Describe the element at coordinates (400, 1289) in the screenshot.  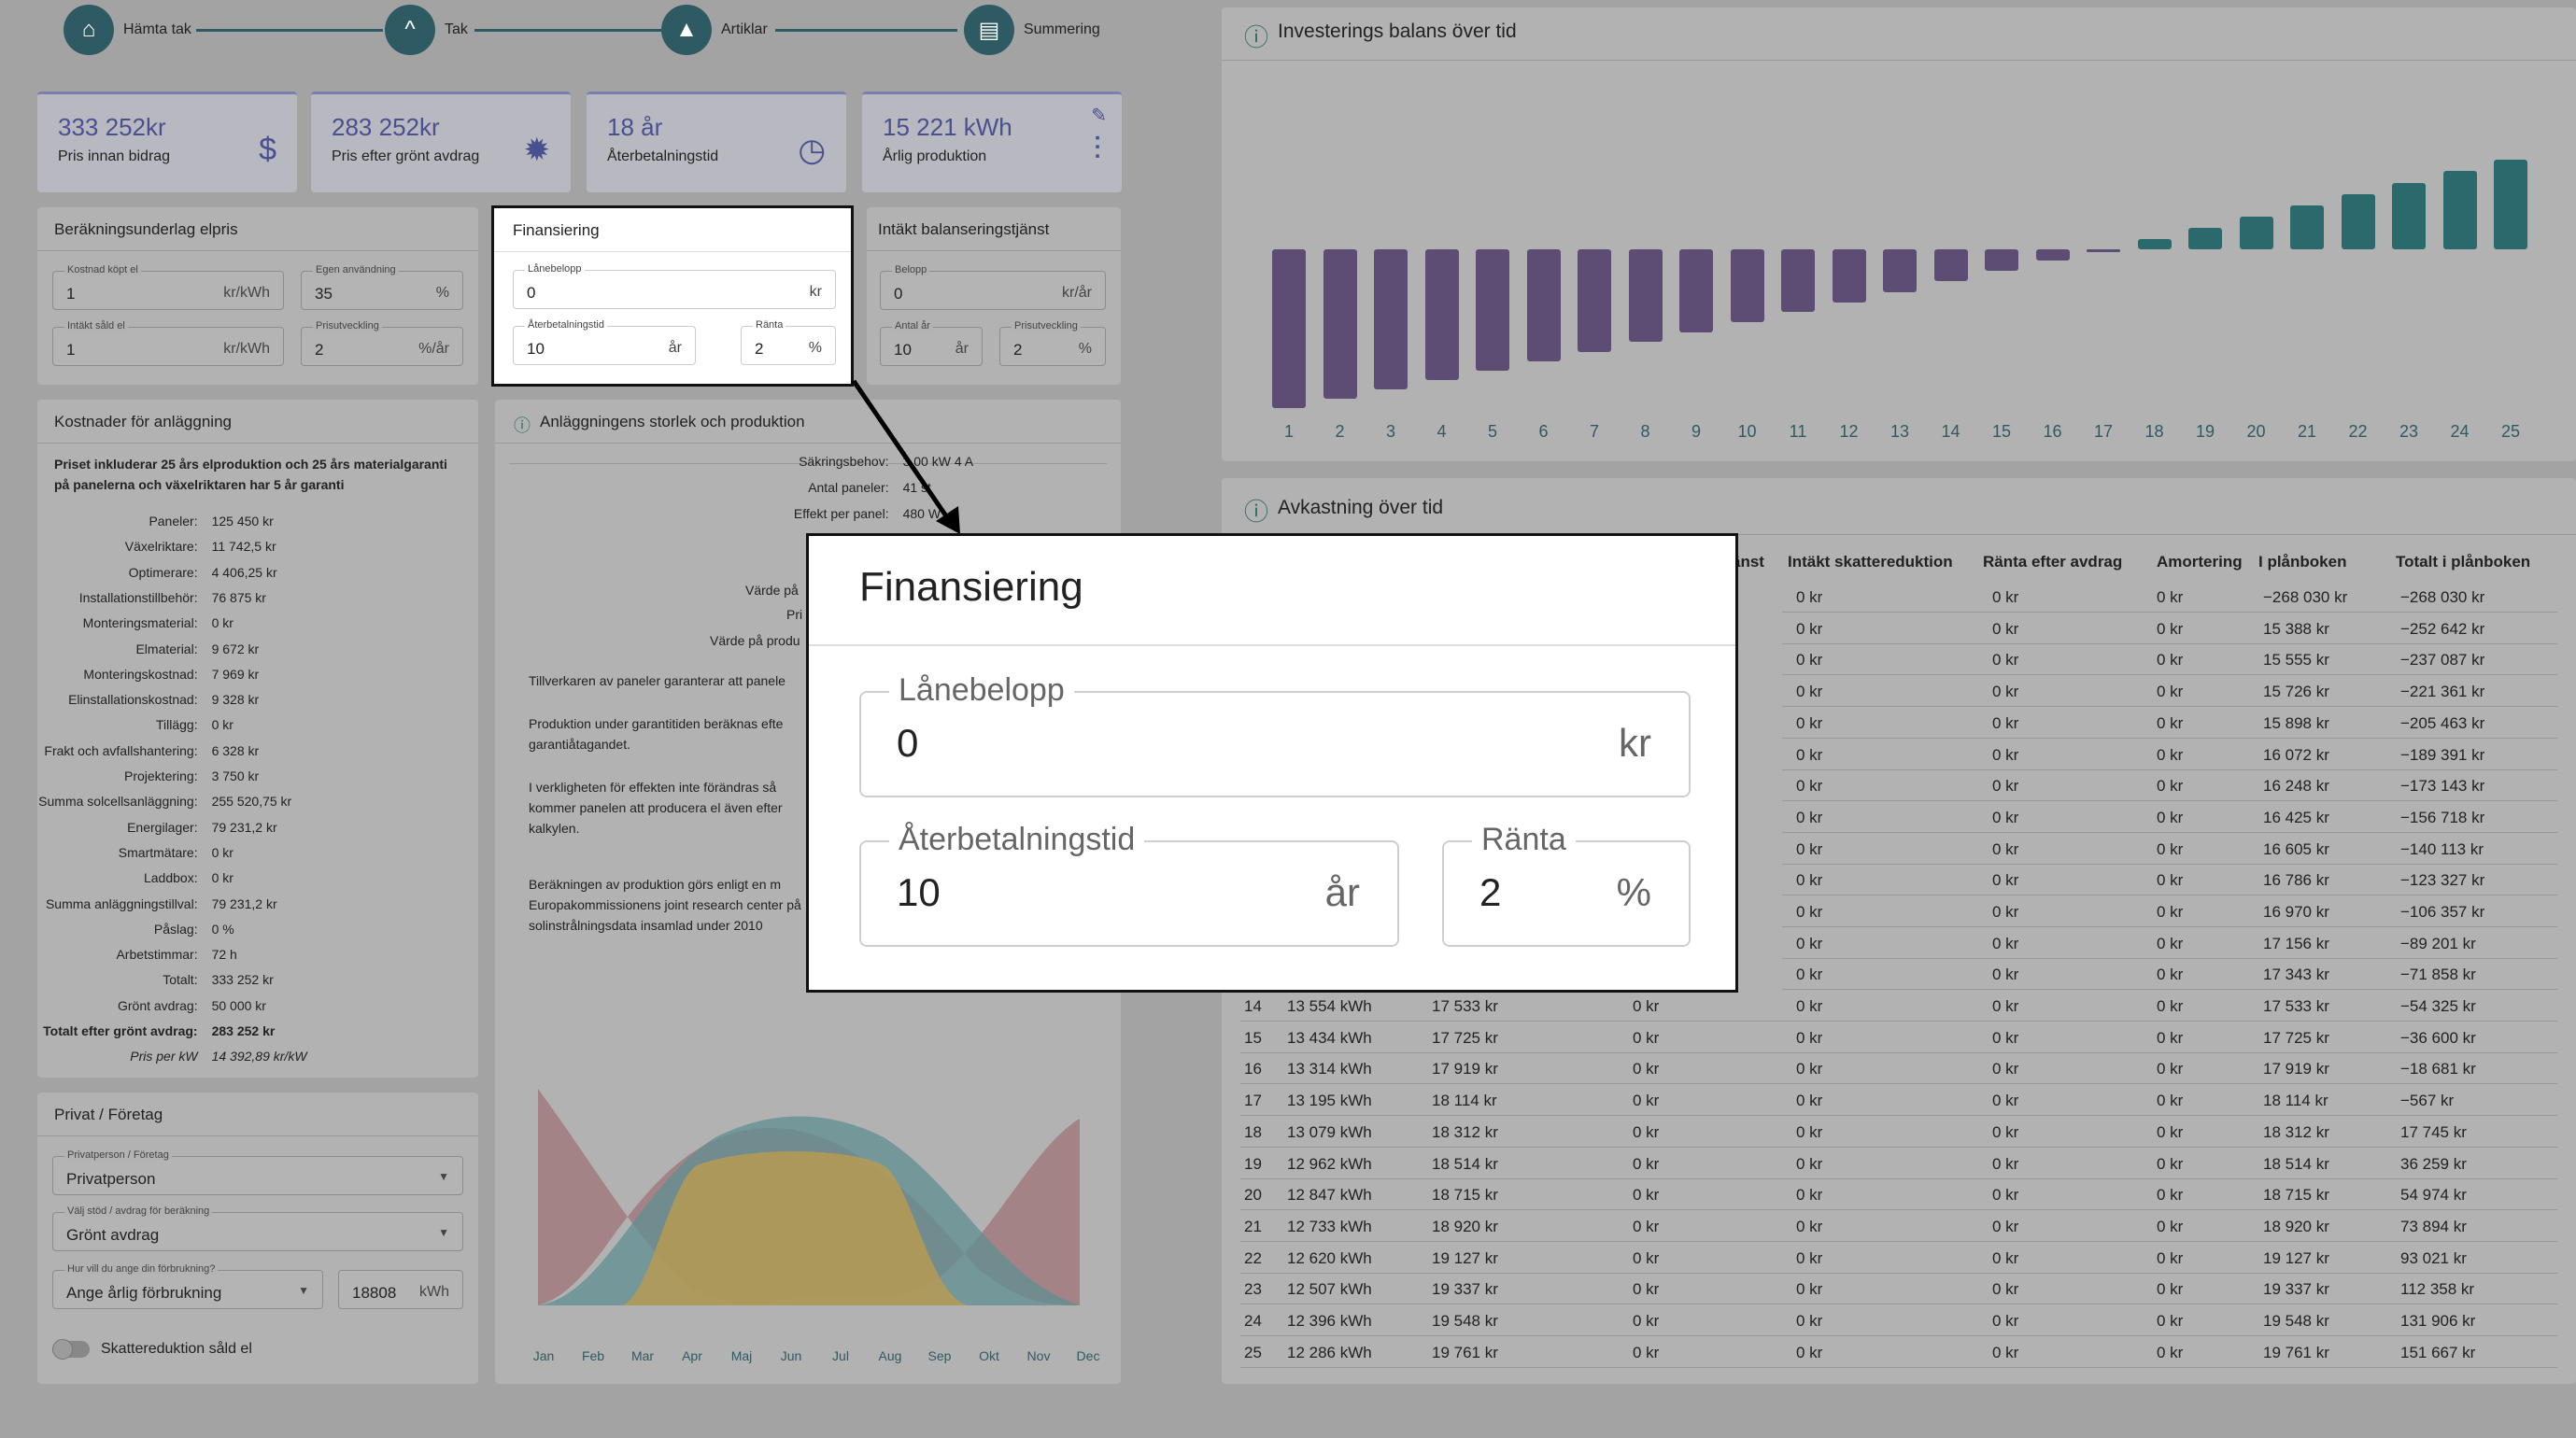
I see `annual-consumption-field: 18808 kWh` at that location.